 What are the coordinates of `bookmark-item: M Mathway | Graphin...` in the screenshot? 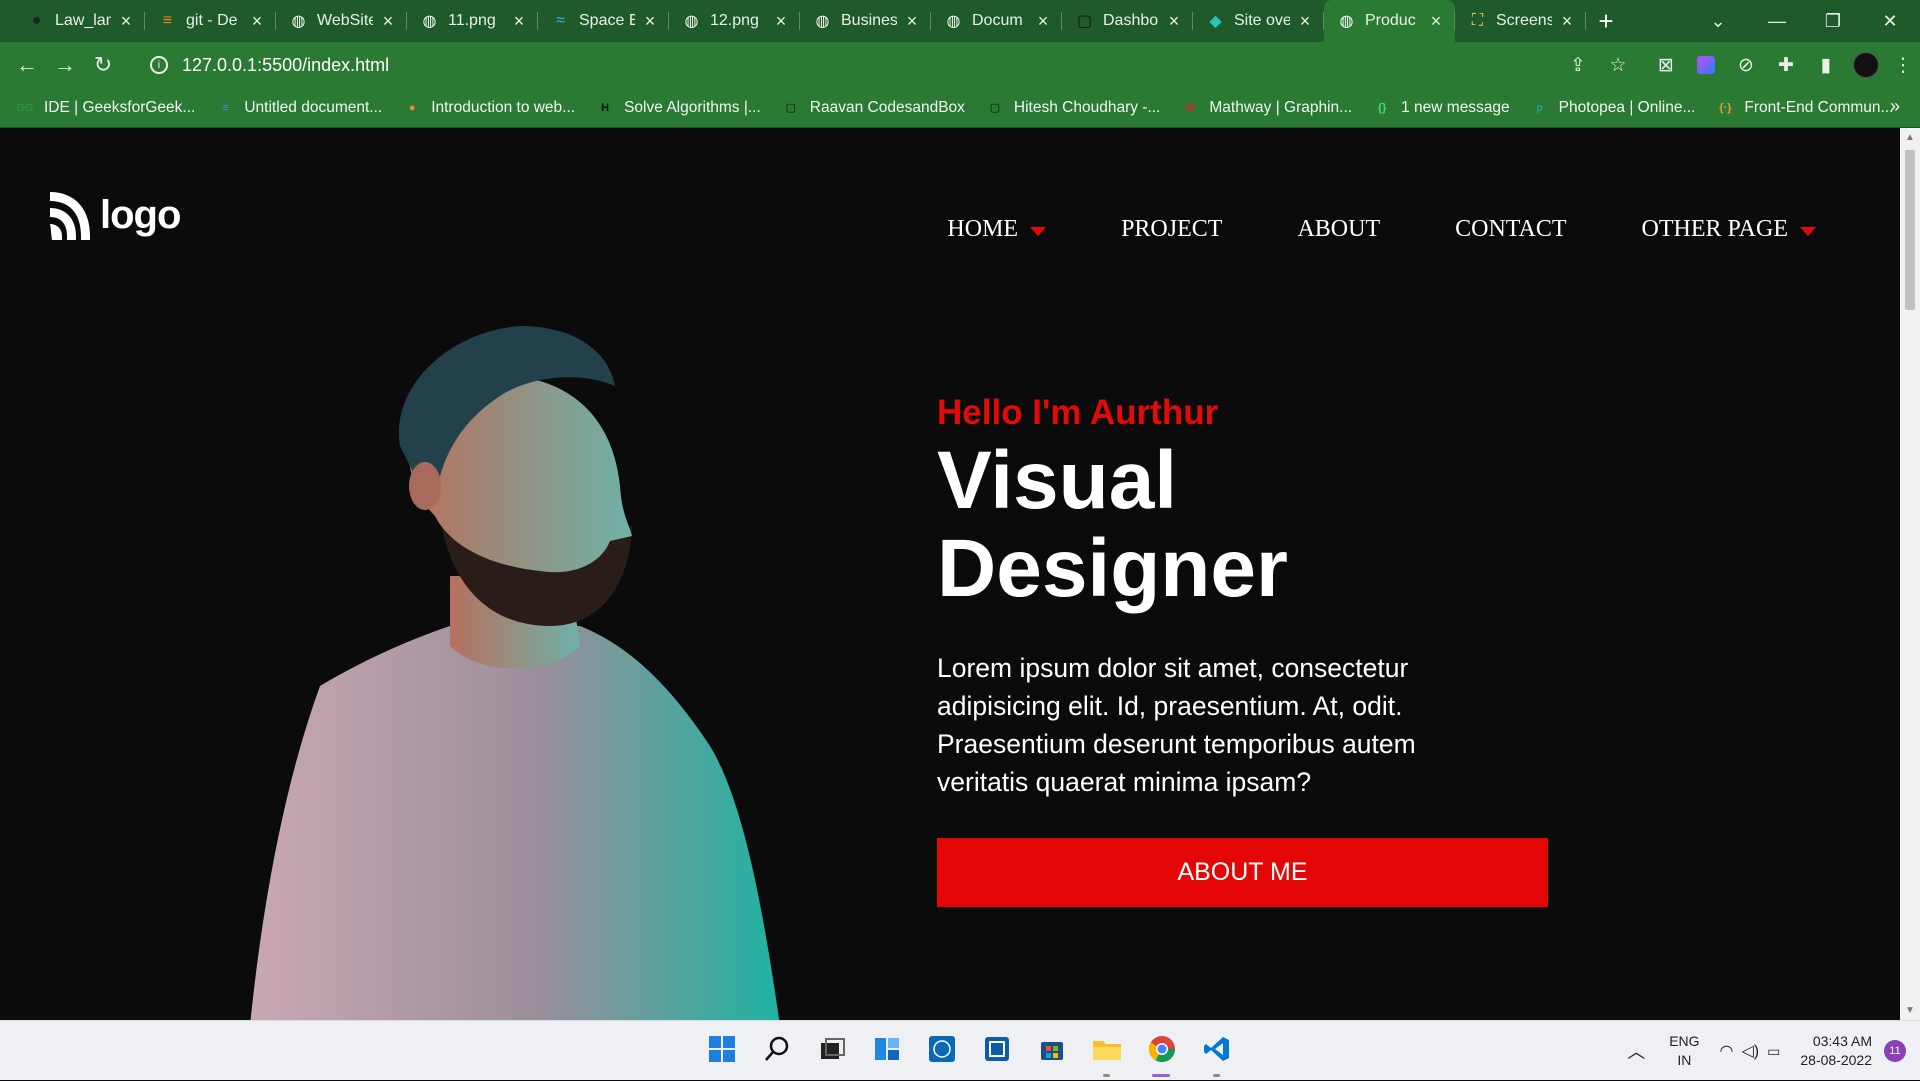 It's located at (1266, 108).